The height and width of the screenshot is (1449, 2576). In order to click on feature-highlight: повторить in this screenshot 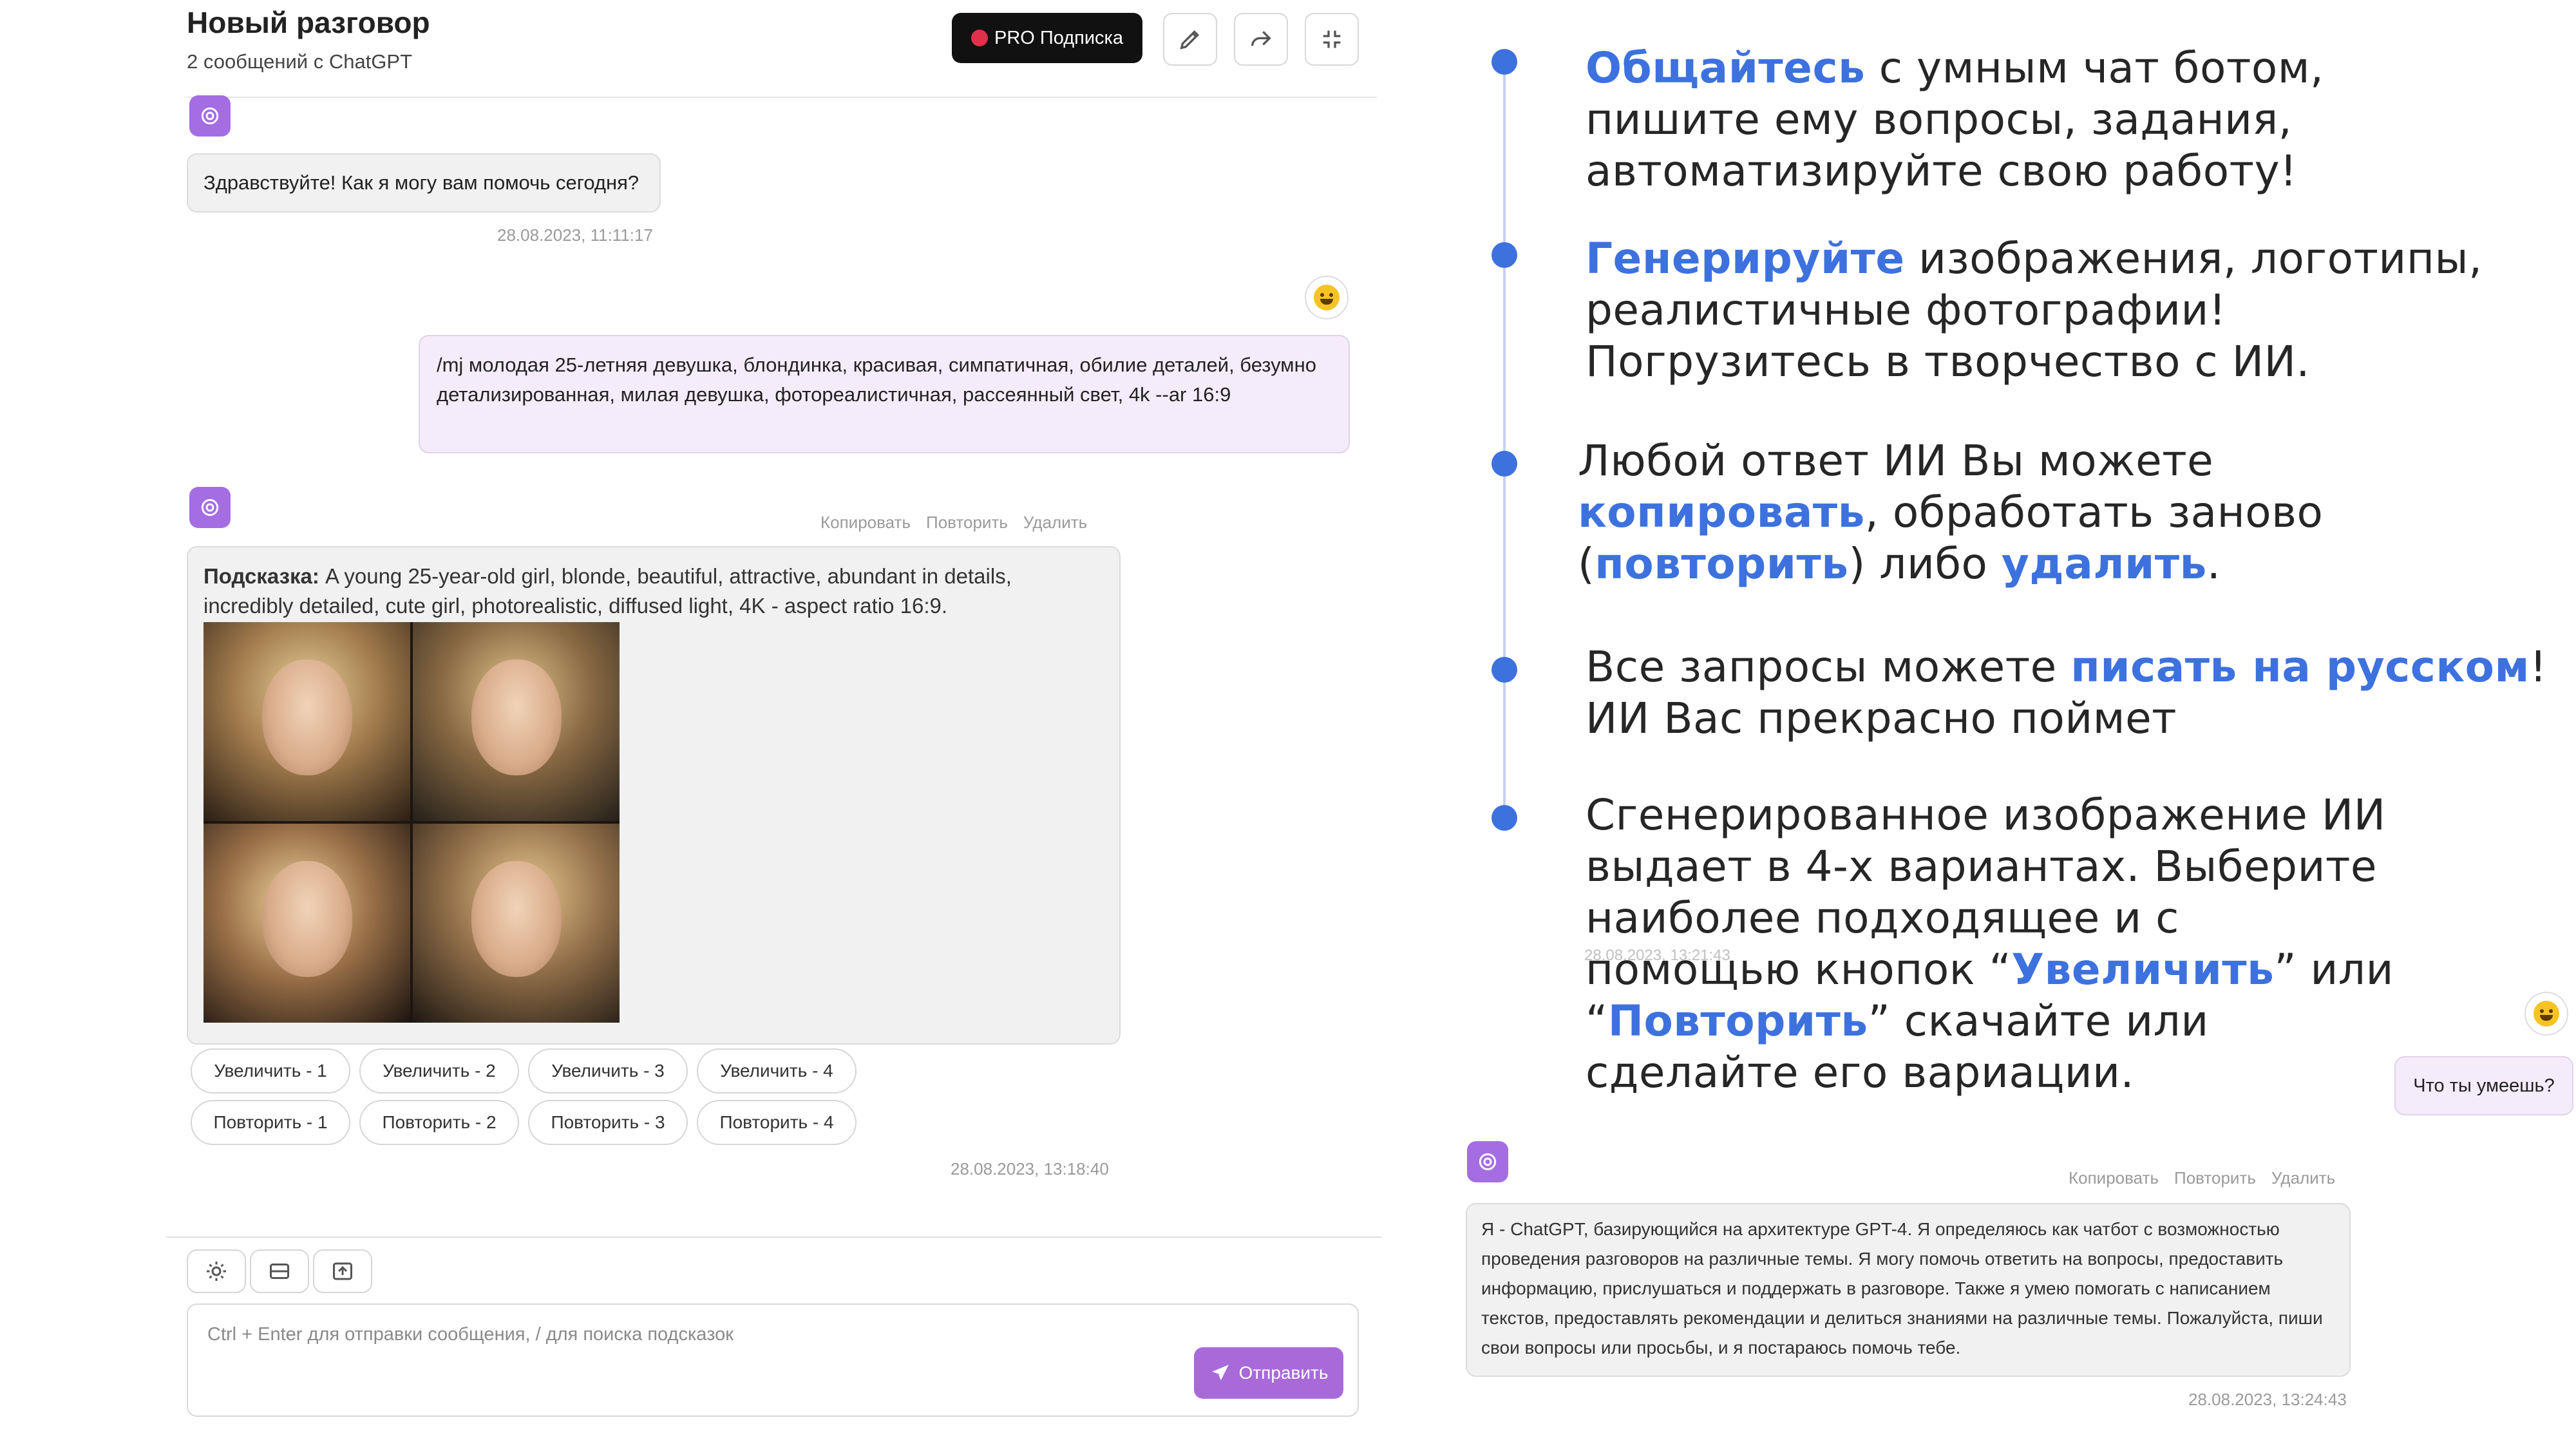, I will do `click(1722, 564)`.